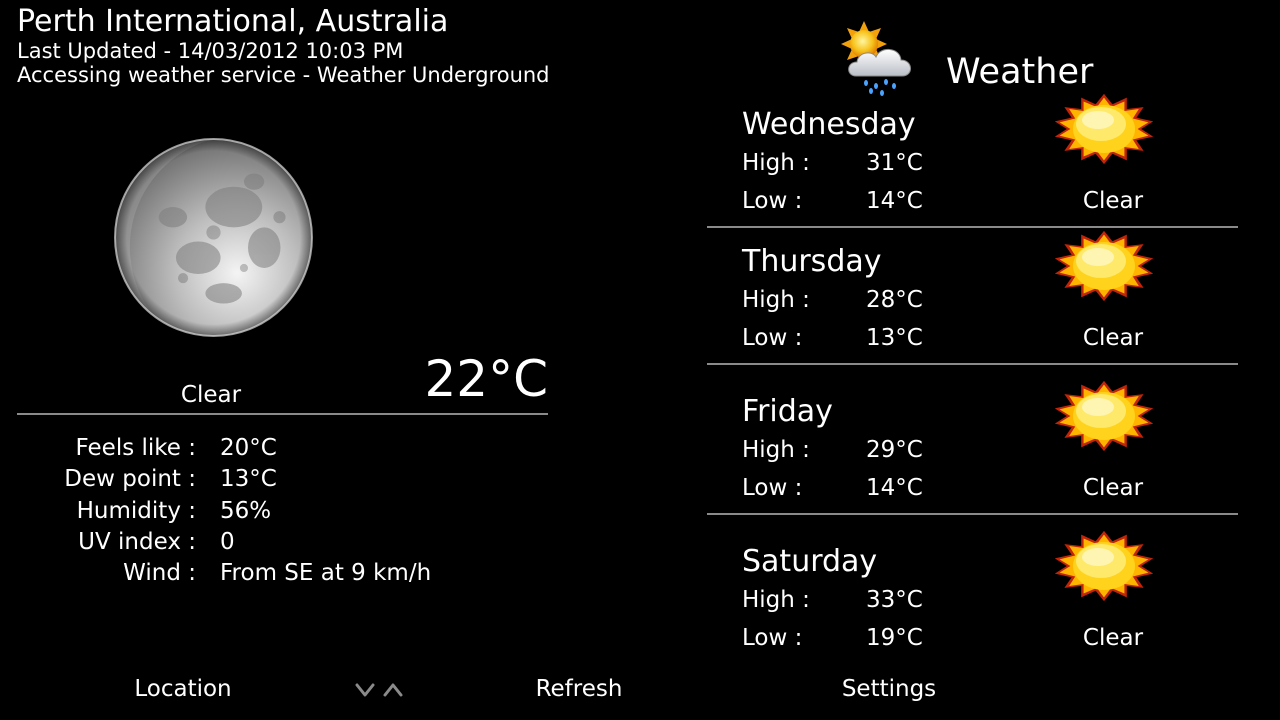 This screenshot has height=720, width=1280. What do you see at coordinates (894, 300) in the screenshot?
I see `high-value: 28°C` at bounding box center [894, 300].